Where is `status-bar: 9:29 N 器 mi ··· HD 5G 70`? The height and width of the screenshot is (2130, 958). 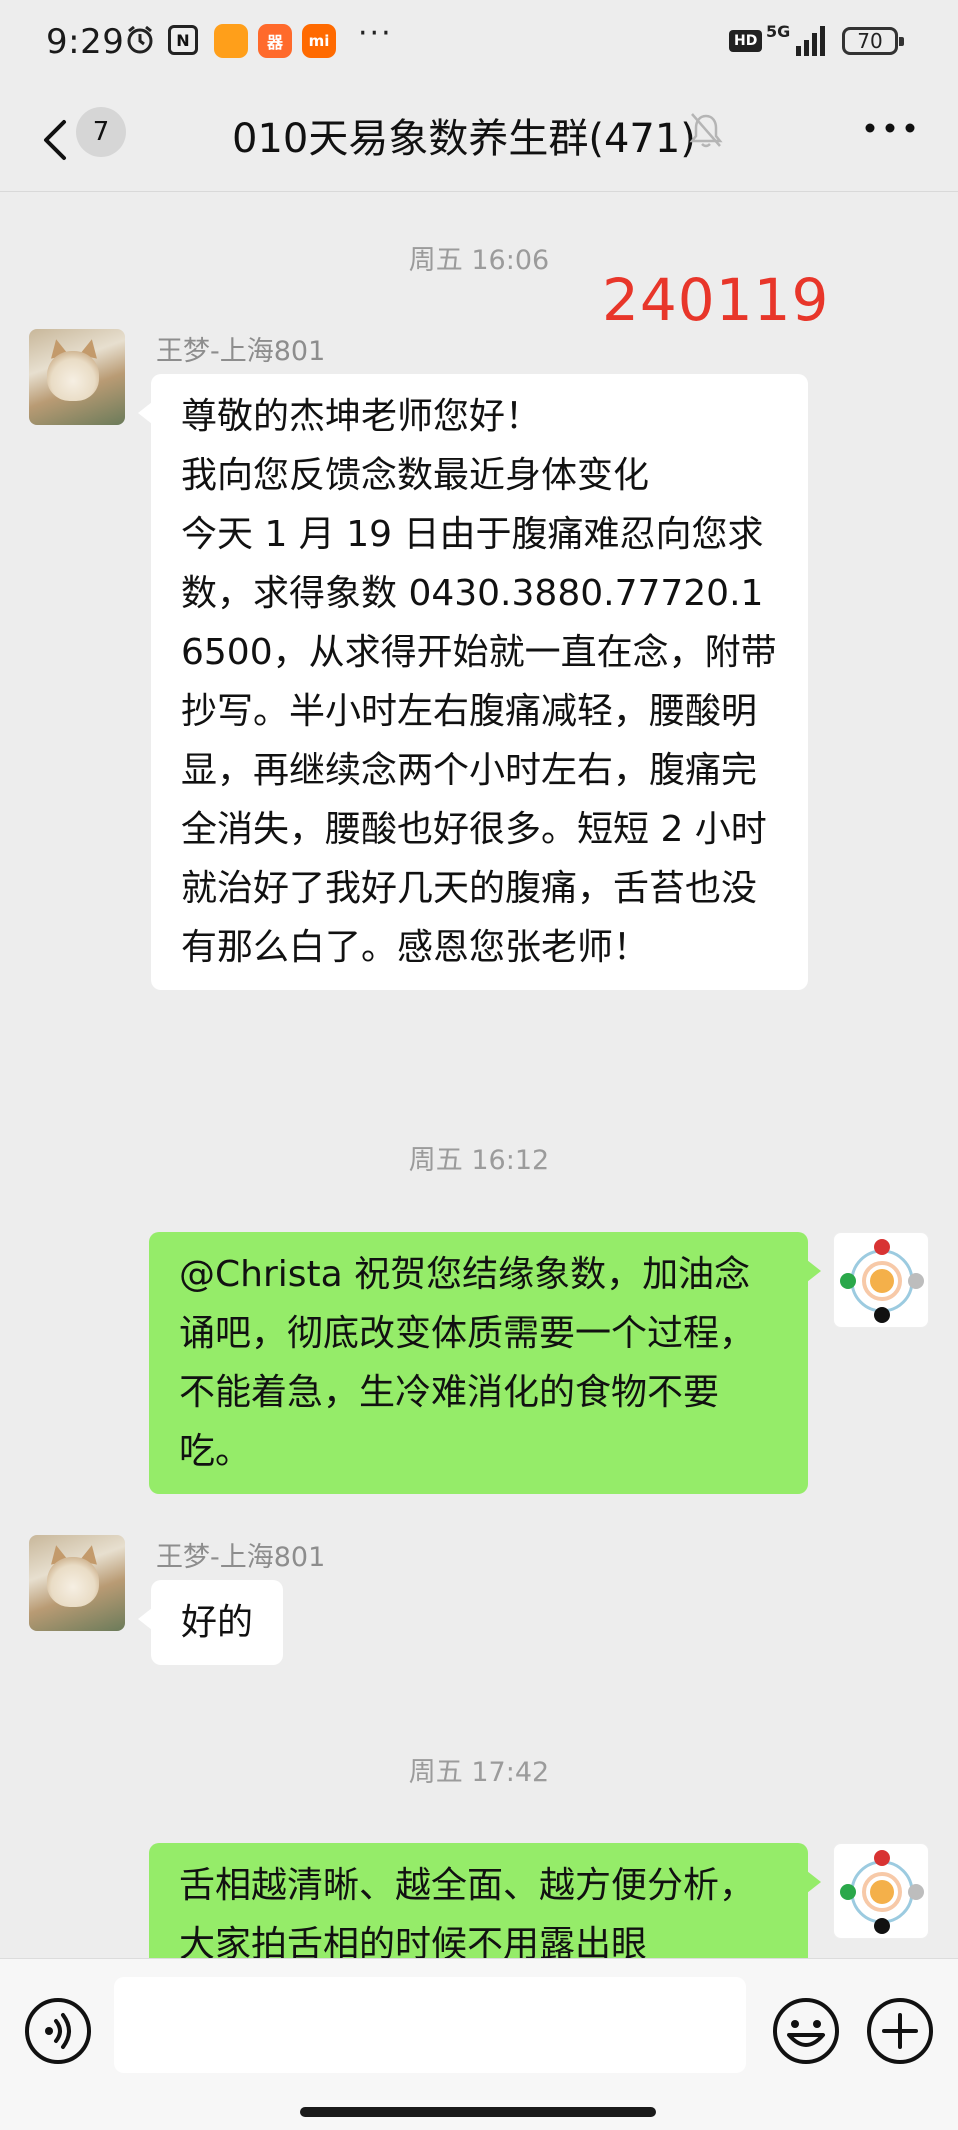 status-bar: 9:29 N 器 mi ··· HD 5G 70 is located at coordinates (479, 44).